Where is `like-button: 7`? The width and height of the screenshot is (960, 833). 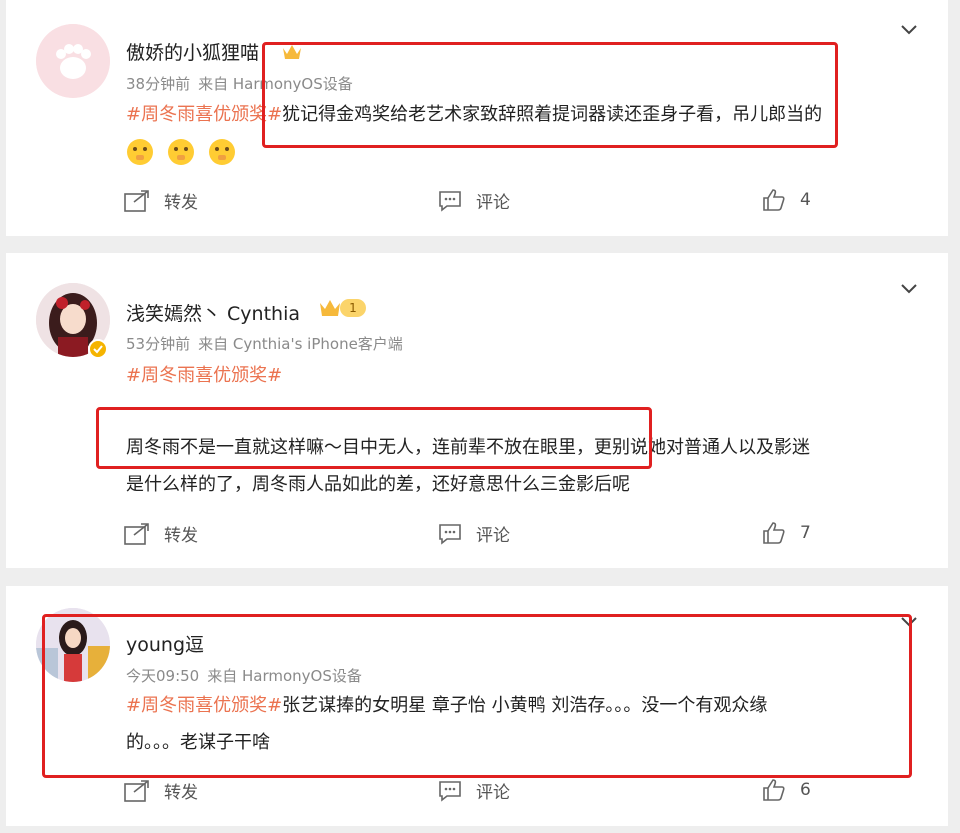
like-button: 7 is located at coordinates (786, 533).